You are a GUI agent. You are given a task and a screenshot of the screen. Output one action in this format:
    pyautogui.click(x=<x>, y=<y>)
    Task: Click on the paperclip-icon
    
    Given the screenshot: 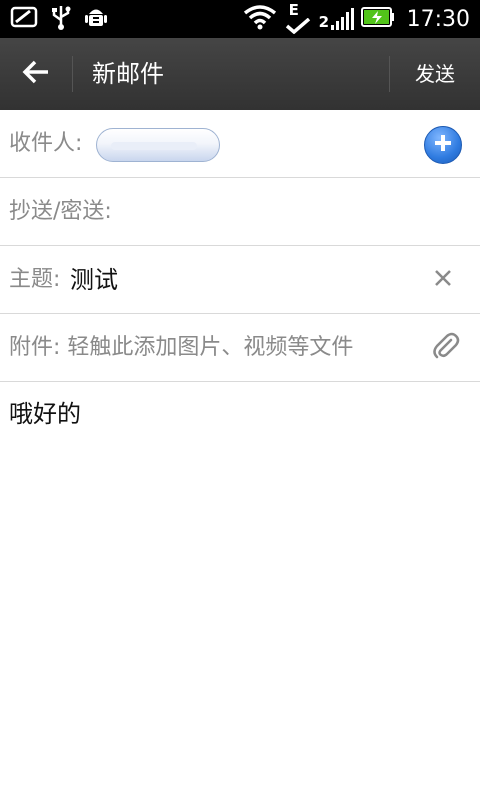 What is the action you would take?
    pyautogui.click(x=446, y=348)
    